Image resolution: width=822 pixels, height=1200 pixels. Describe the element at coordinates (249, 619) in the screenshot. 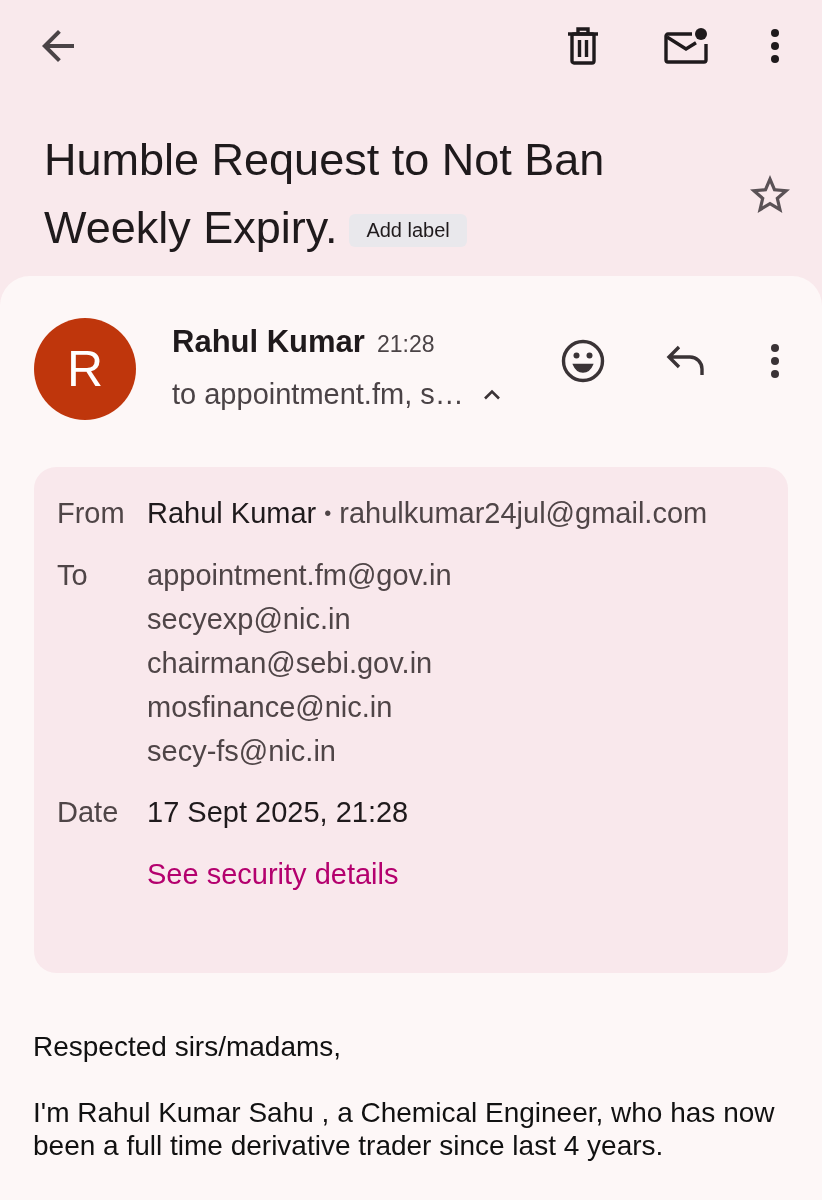

I see `recipient-email: secyexp@nic.in` at that location.